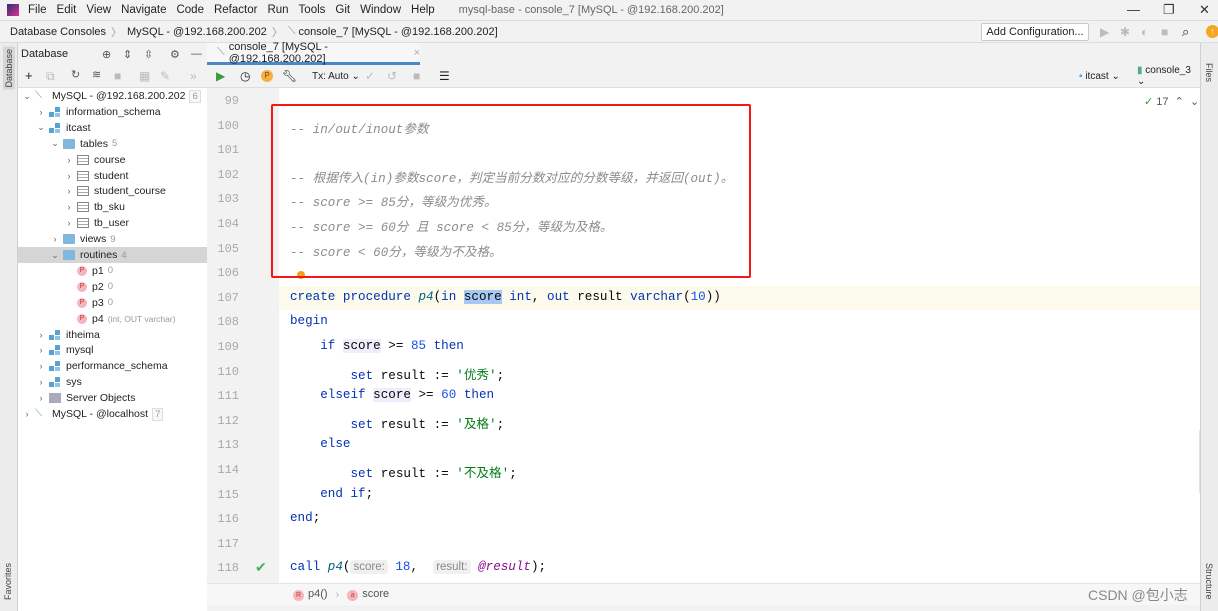 The width and height of the screenshot is (1218, 611). Describe the element at coordinates (112, 128) in the screenshot. I see `tree-item: ⌄ itcast` at that location.